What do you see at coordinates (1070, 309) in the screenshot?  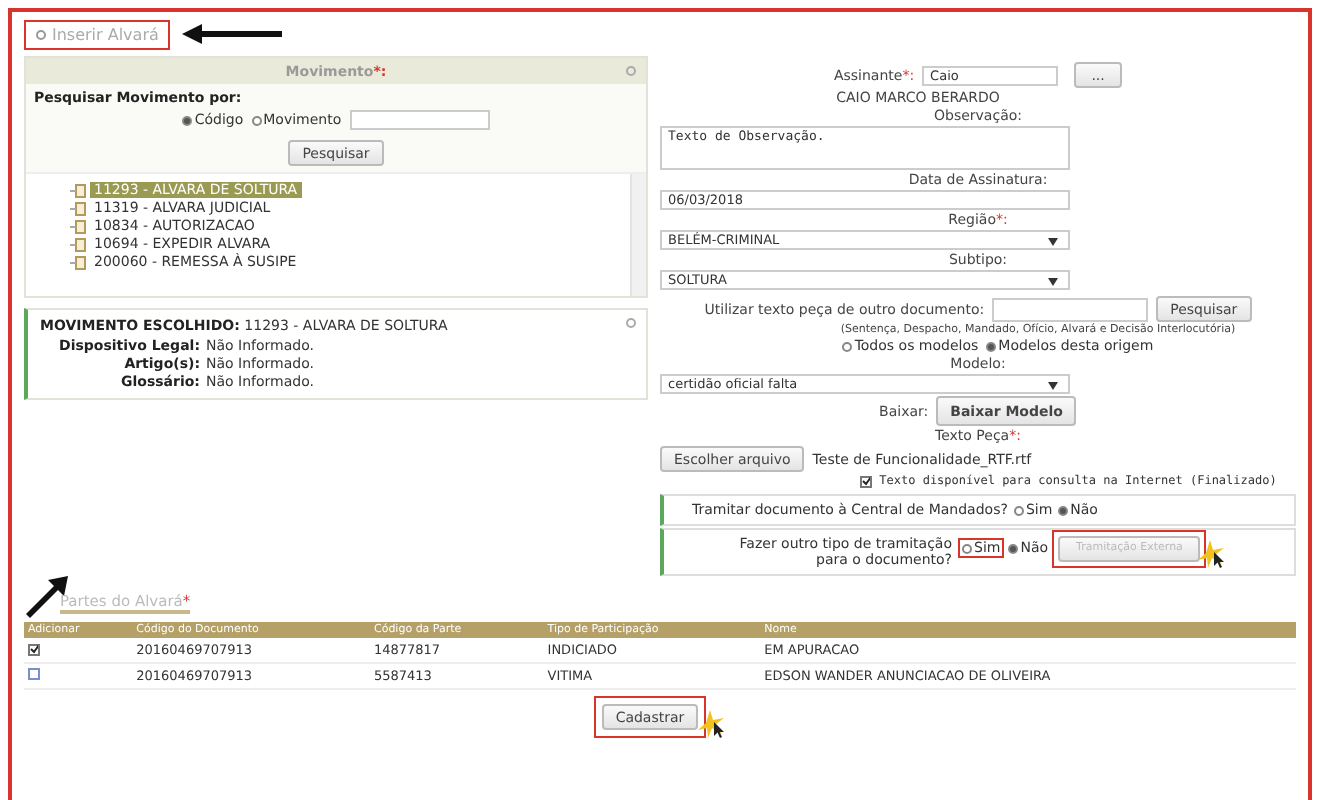 I see `other-document-field` at bounding box center [1070, 309].